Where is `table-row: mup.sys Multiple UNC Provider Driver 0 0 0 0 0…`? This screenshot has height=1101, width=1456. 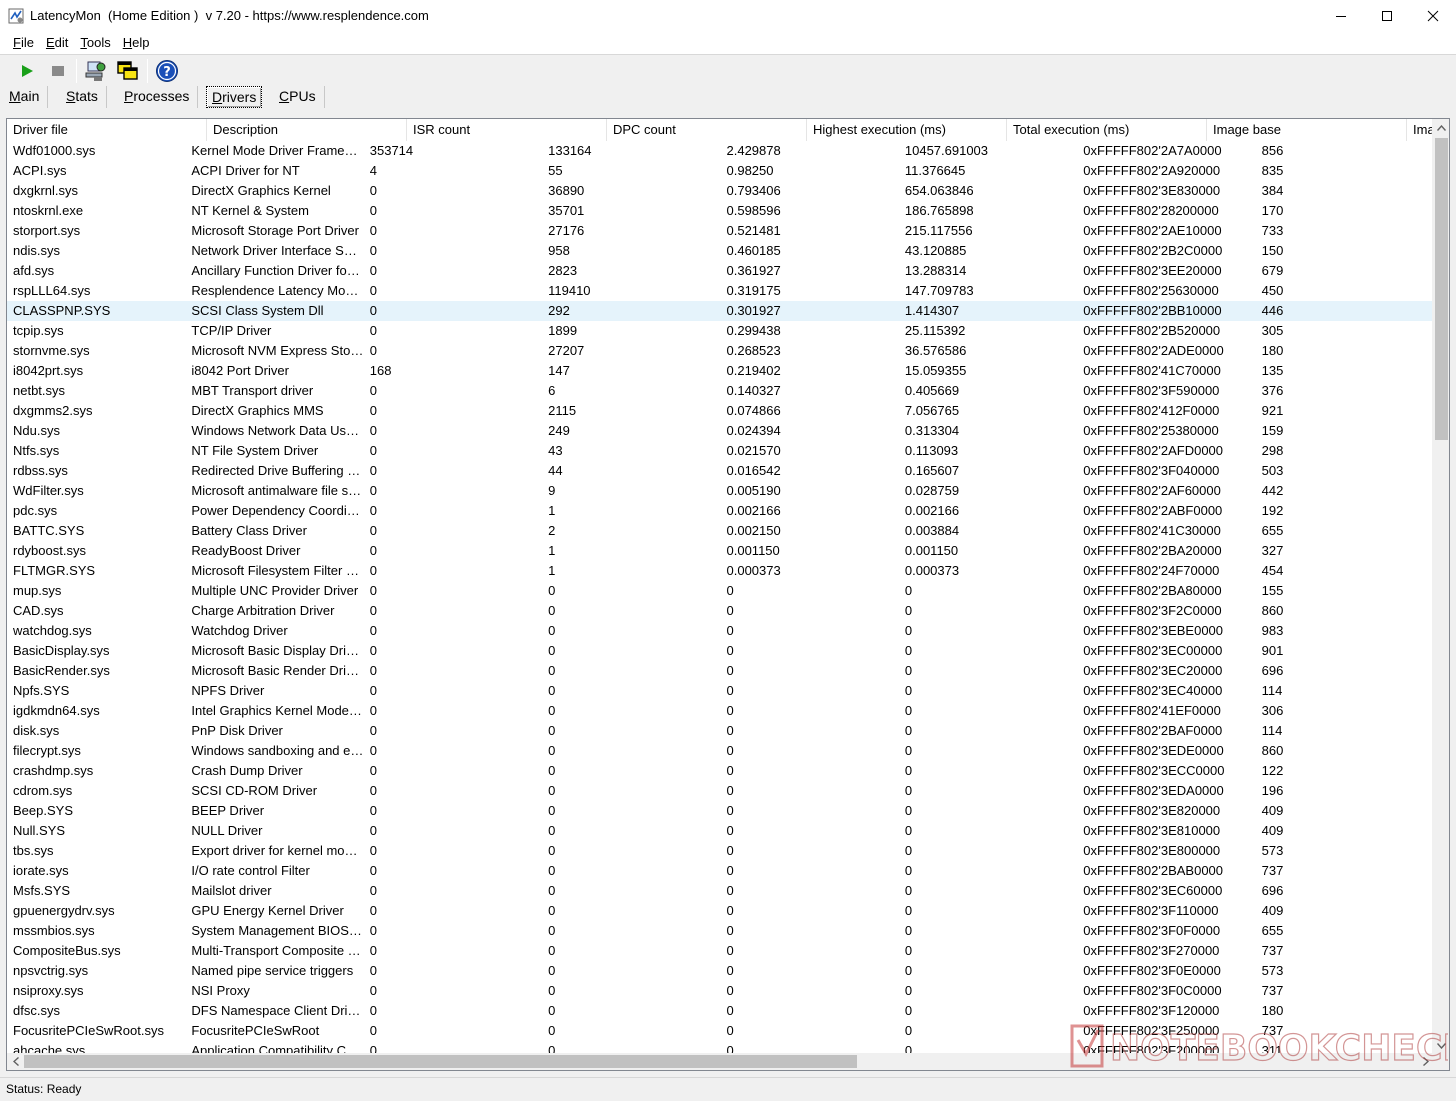 table-row: mup.sys Multiple UNC Provider Driver 0 0 0 0 0… is located at coordinates (720, 591).